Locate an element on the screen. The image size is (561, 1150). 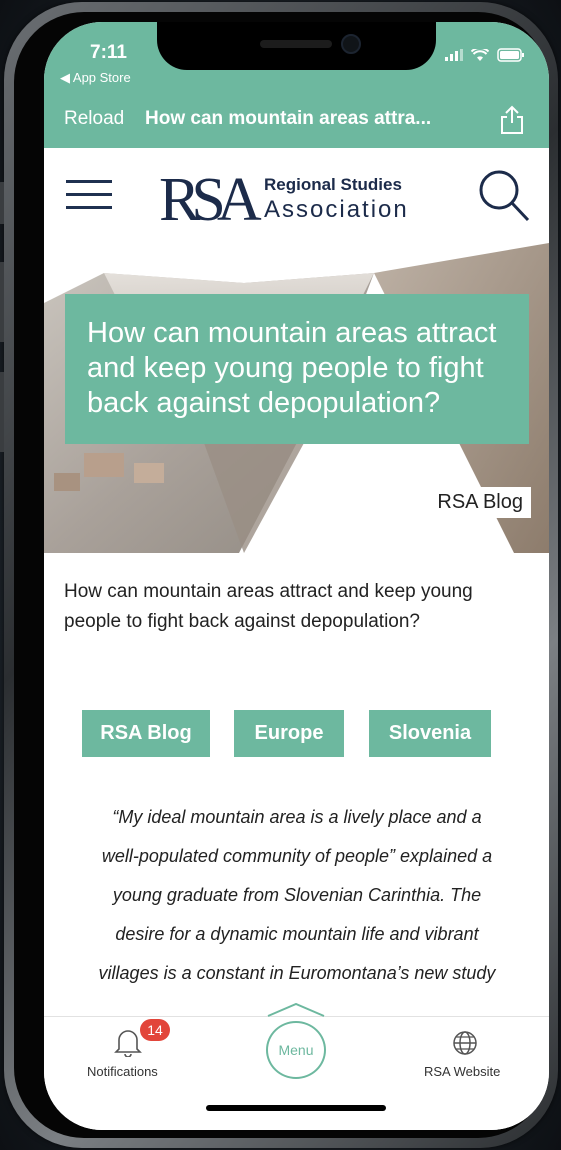
system-icons is located at coordinates (485, 55).